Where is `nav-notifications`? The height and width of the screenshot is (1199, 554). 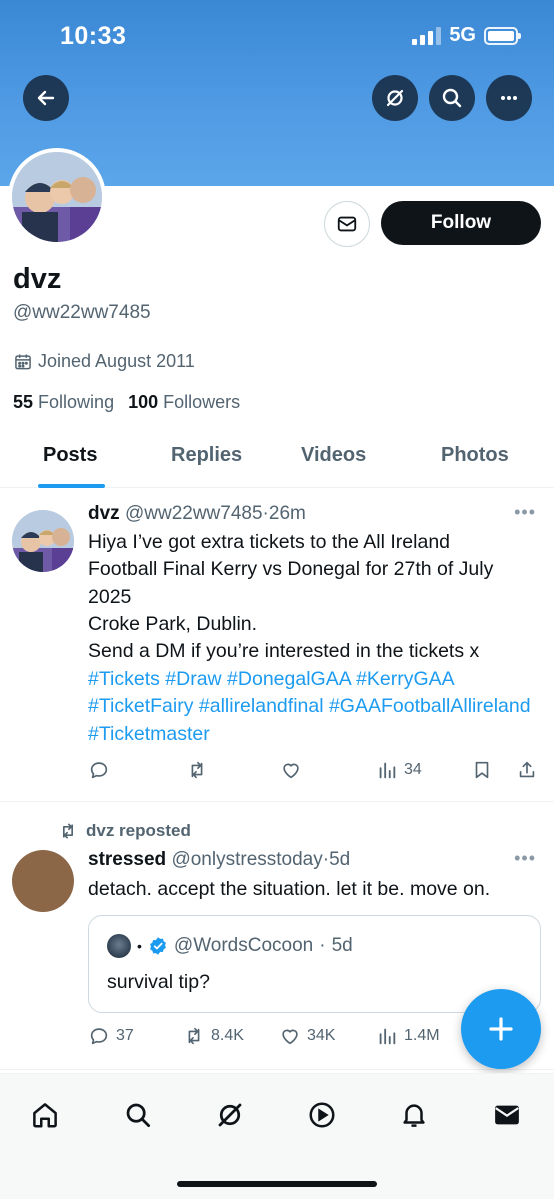
nav-notifications is located at coordinates (414, 1115).